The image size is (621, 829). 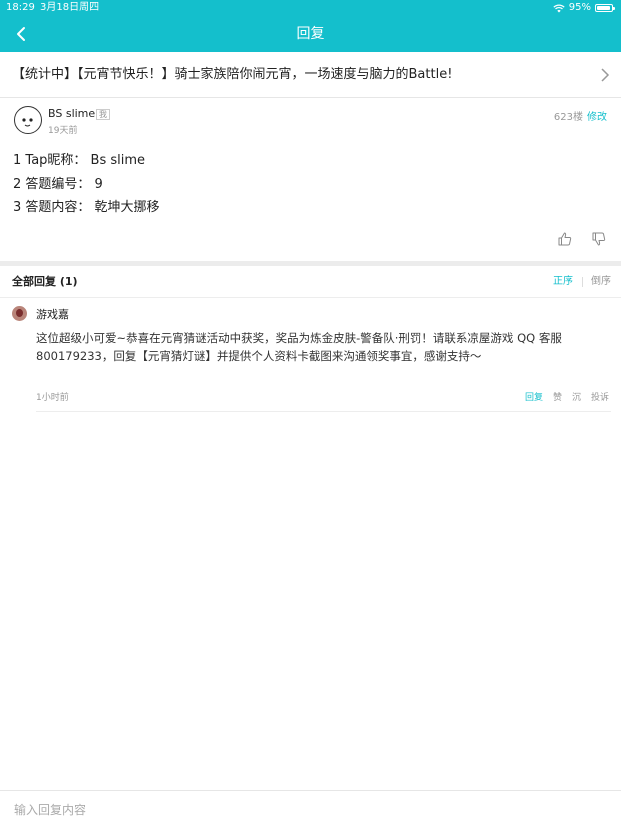 I want to click on floor-number: 623楼, so click(x=568, y=117).